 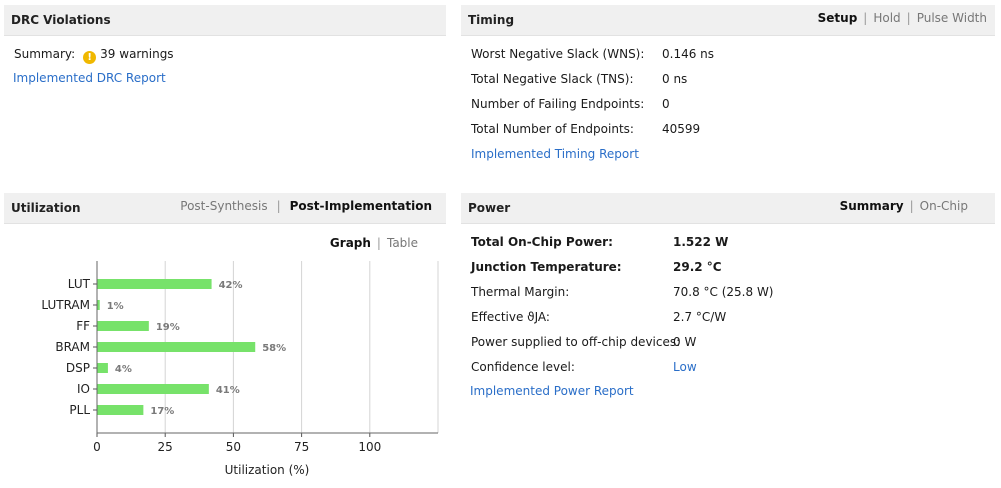 What do you see at coordinates (546, 267) in the screenshot?
I see `power-label: Junction Temperature:` at bounding box center [546, 267].